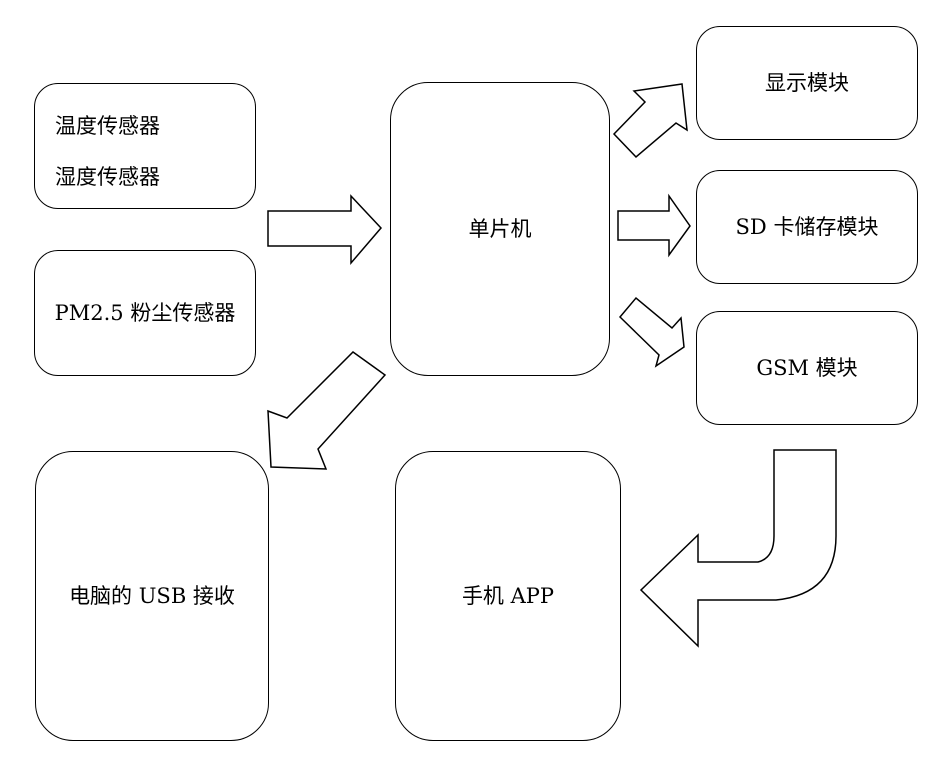 This screenshot has width=950, height=776. I want to click on mcu-box: 单片机, so click(500, 229).